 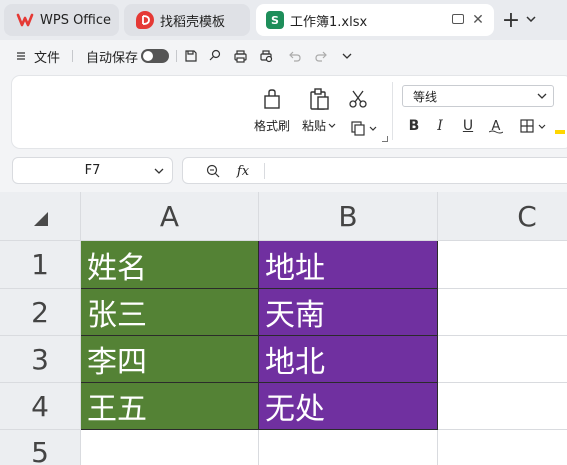 I want to click on wps-logo-icon, so click(x=25, y=20).